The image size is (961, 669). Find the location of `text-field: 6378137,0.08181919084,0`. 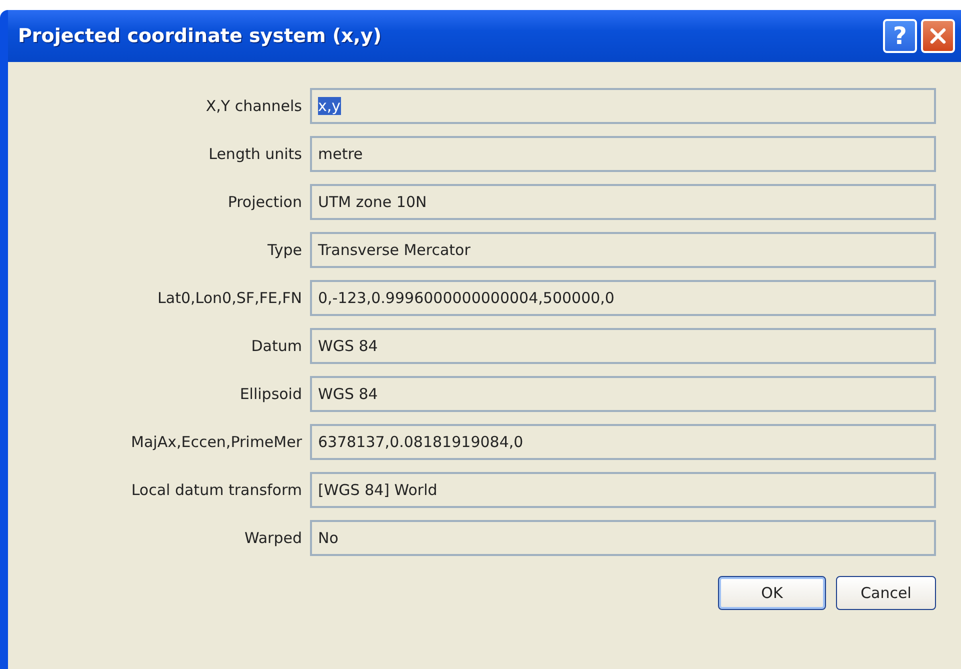

text-field: 6378137,0.08181919084,0 is located at coordinates (623, 442).